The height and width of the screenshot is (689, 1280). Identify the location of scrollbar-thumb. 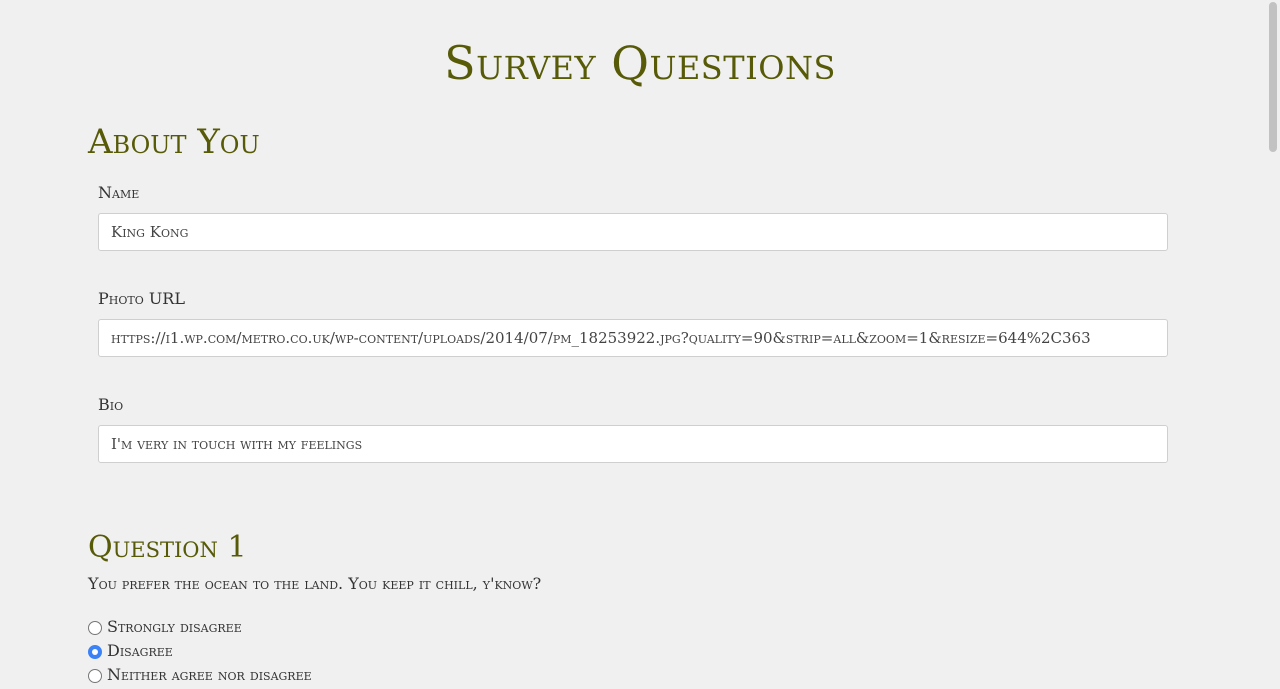
(1273, 77).